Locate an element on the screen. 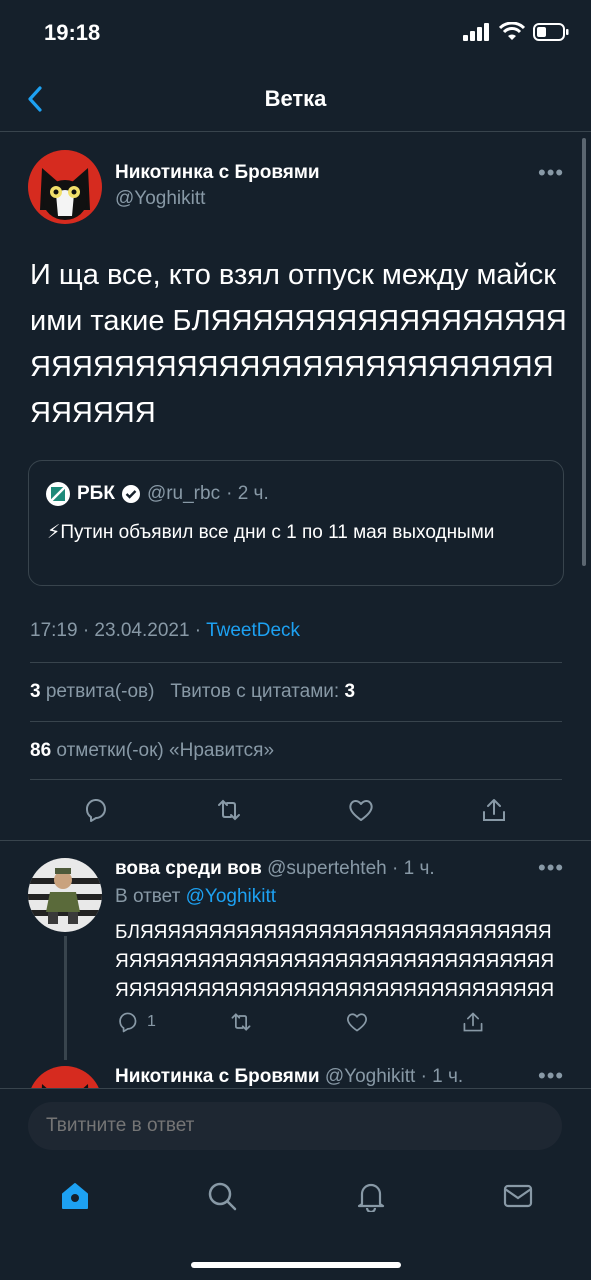 Image resolution: width=591 pixels, height=1280 pixels. reply-avatar-image is located at coordinates (65, 895).